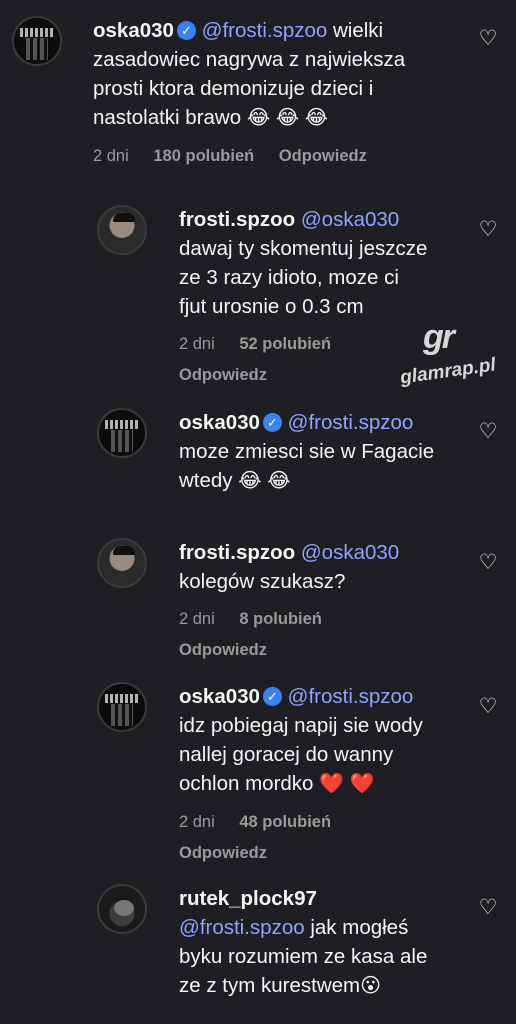  What do you see at coordinates (167, 117) in the screenshot?
I see `comment-text: nastolatki brawo` at bounding box center [167, 117].